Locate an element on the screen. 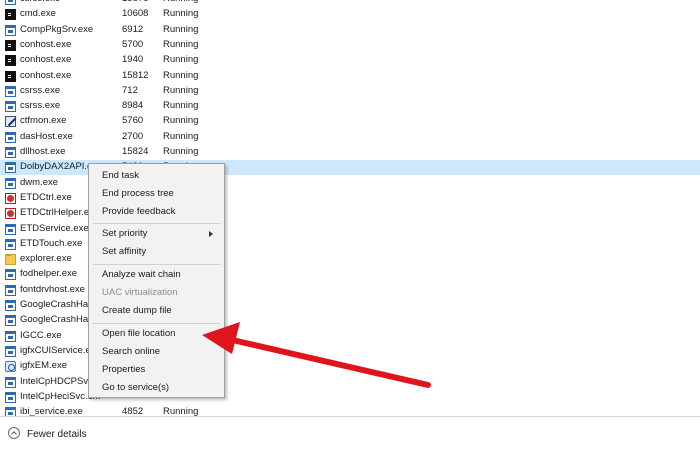  process-row: dasHost.exe 2700 Running is located at coordinates (350, 137).